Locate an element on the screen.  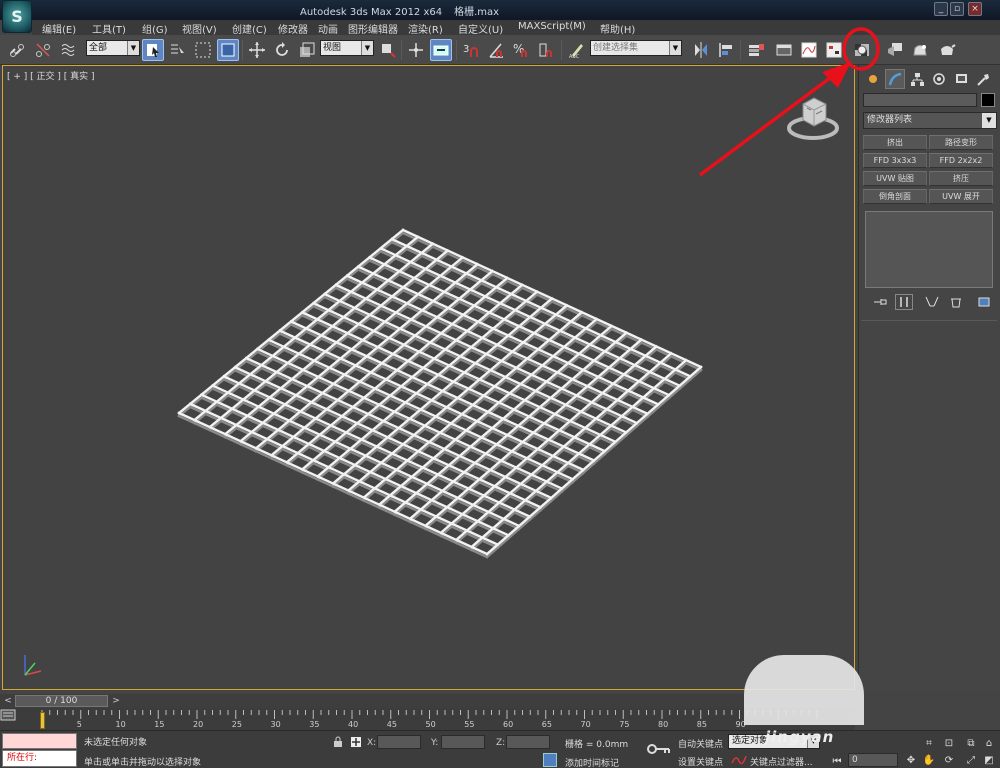
motion-tab-icon is located at coordinates (939, 79).